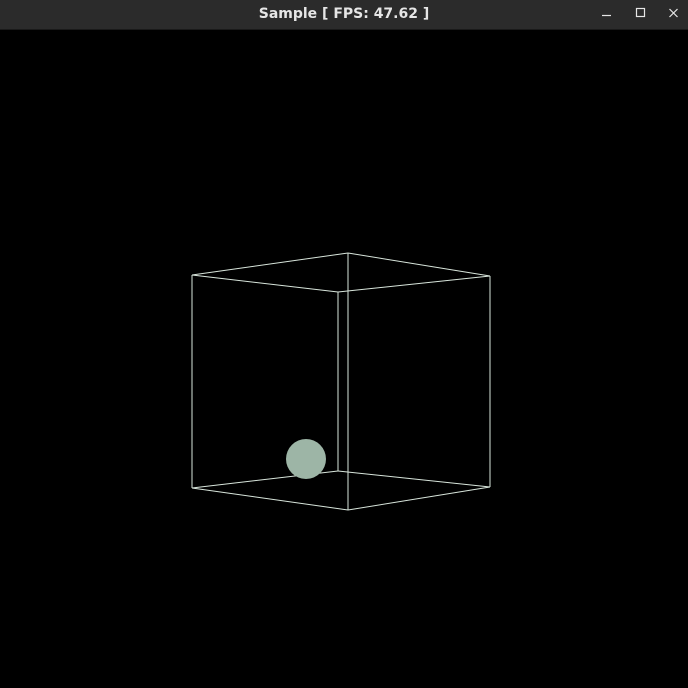 This screenshot has height=688, width=688. What do you see at coordinates (306, 459) in the screenshot?
I see `ball` at bounding box center [306, 459].